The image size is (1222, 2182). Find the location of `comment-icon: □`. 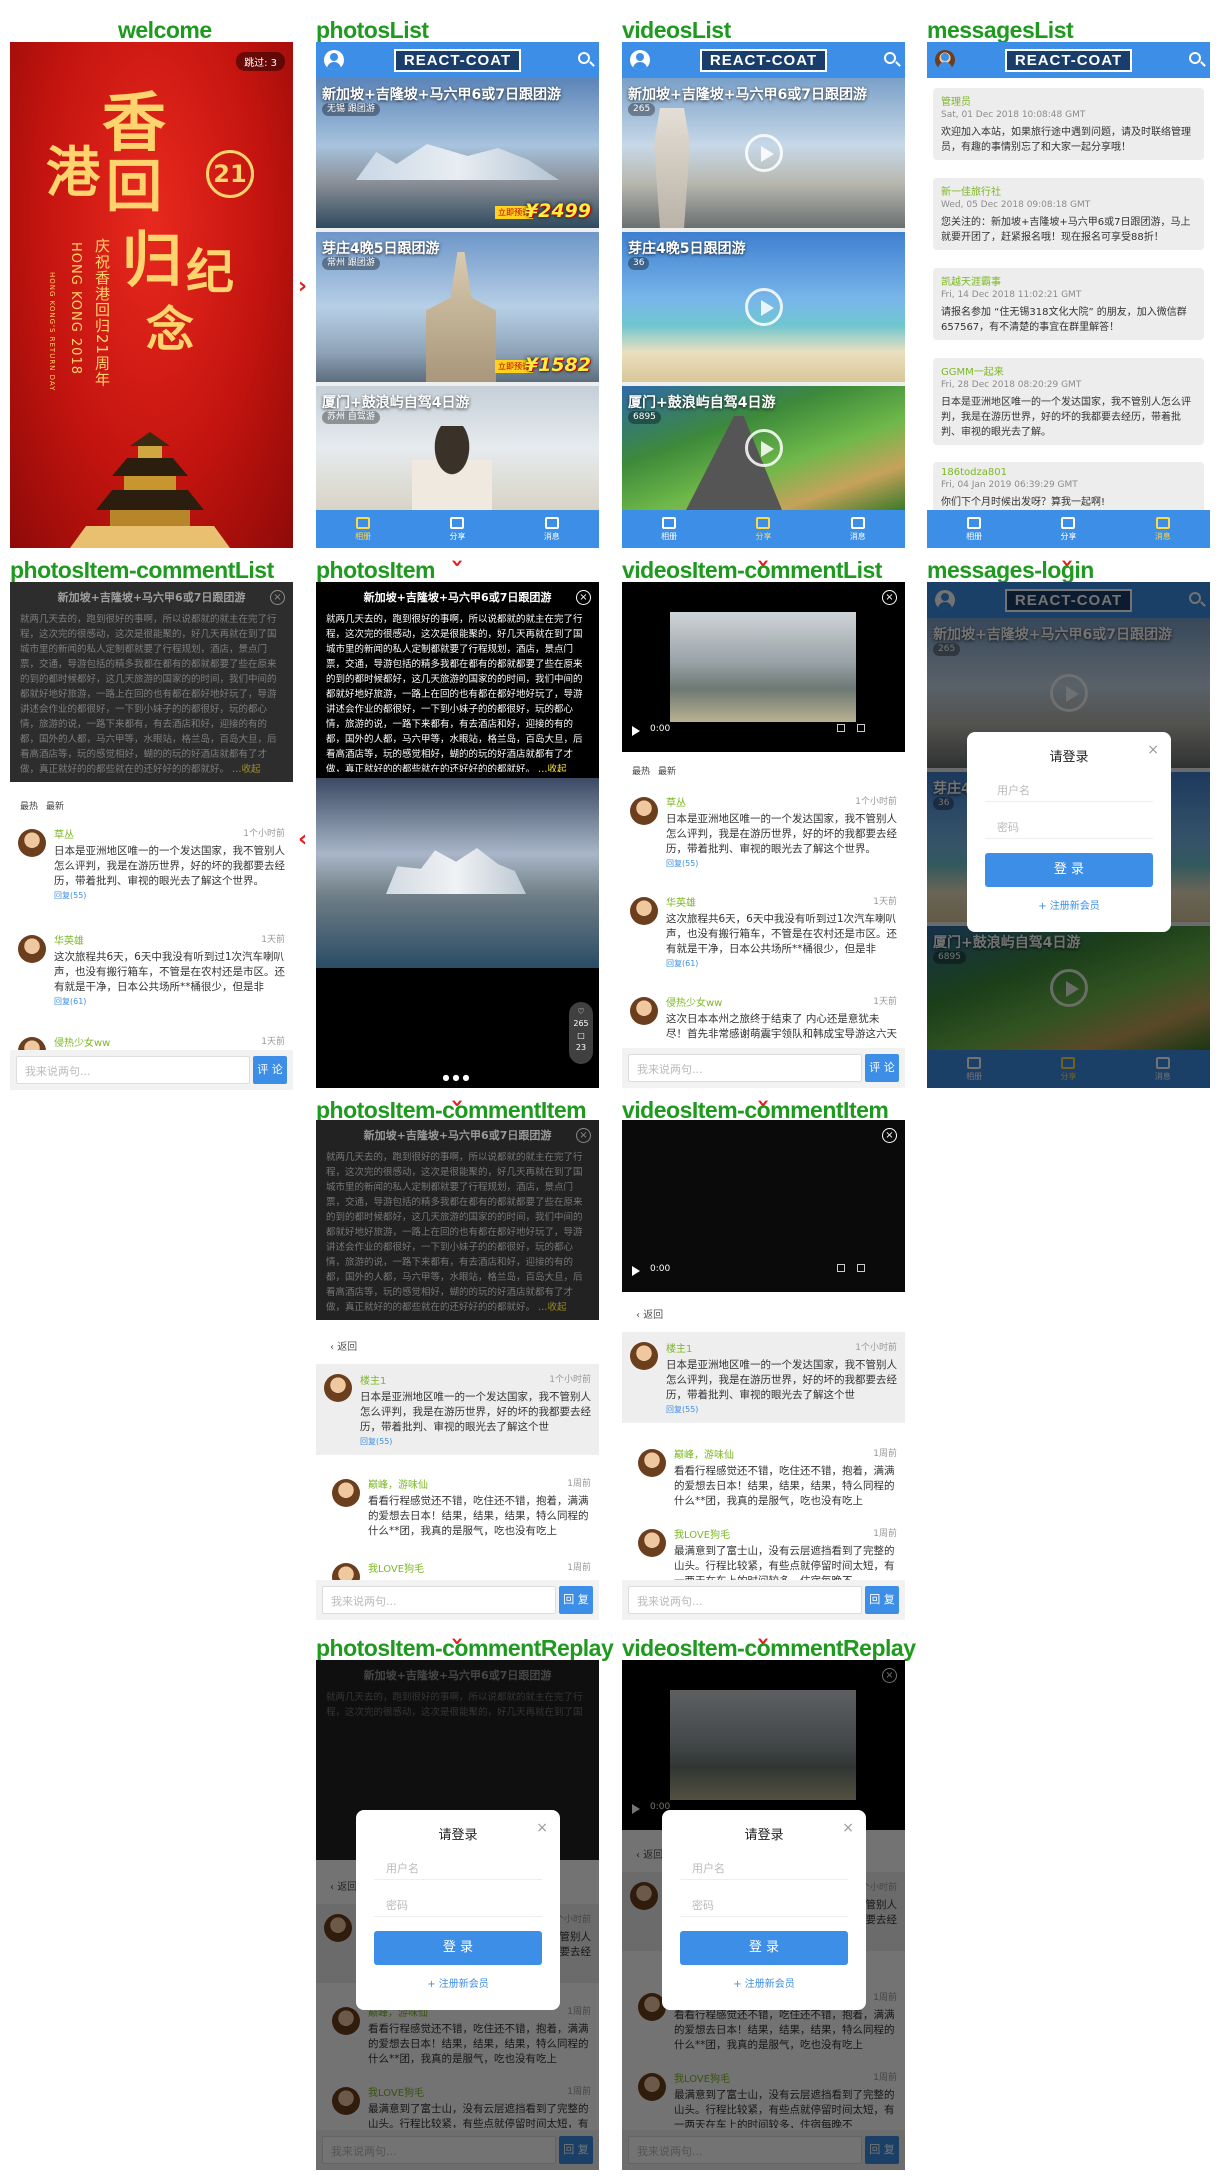

comment-icon: □ is located at coordinates (581, 1036).